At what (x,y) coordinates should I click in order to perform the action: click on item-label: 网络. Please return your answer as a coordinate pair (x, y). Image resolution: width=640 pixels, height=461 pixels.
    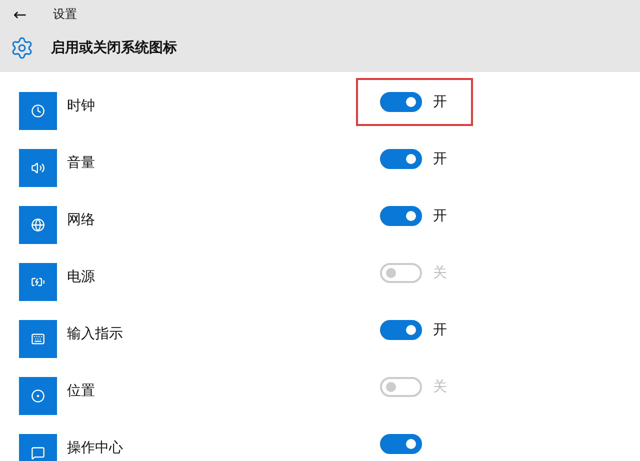
    Looking at the image, I should click on (81, 220).